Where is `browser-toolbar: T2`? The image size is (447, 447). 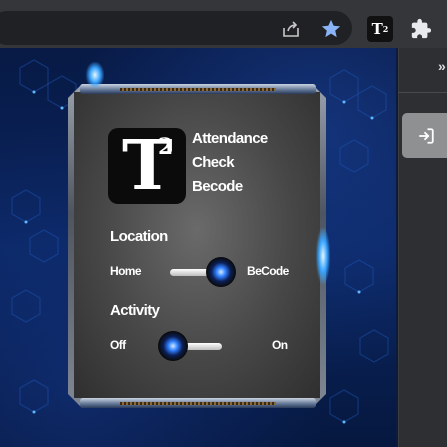 browser-toolbar: T2 is located at coordinates (223, 24).